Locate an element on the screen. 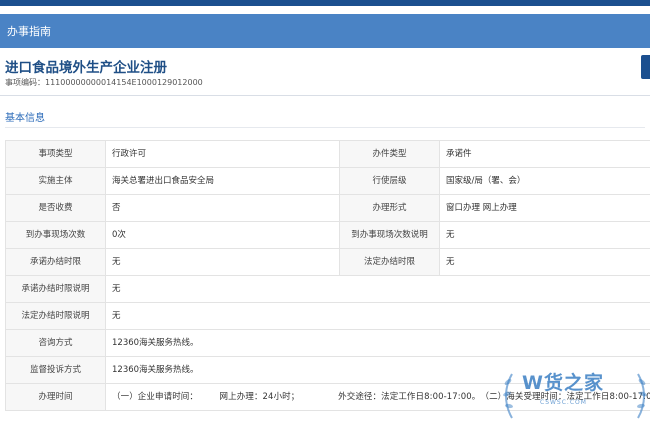 The height and width of the screenshot is (430, 650). table-row: 到办事现场次数 0次 到办事现场次数说明 无 is located at coordinates (327, 235).